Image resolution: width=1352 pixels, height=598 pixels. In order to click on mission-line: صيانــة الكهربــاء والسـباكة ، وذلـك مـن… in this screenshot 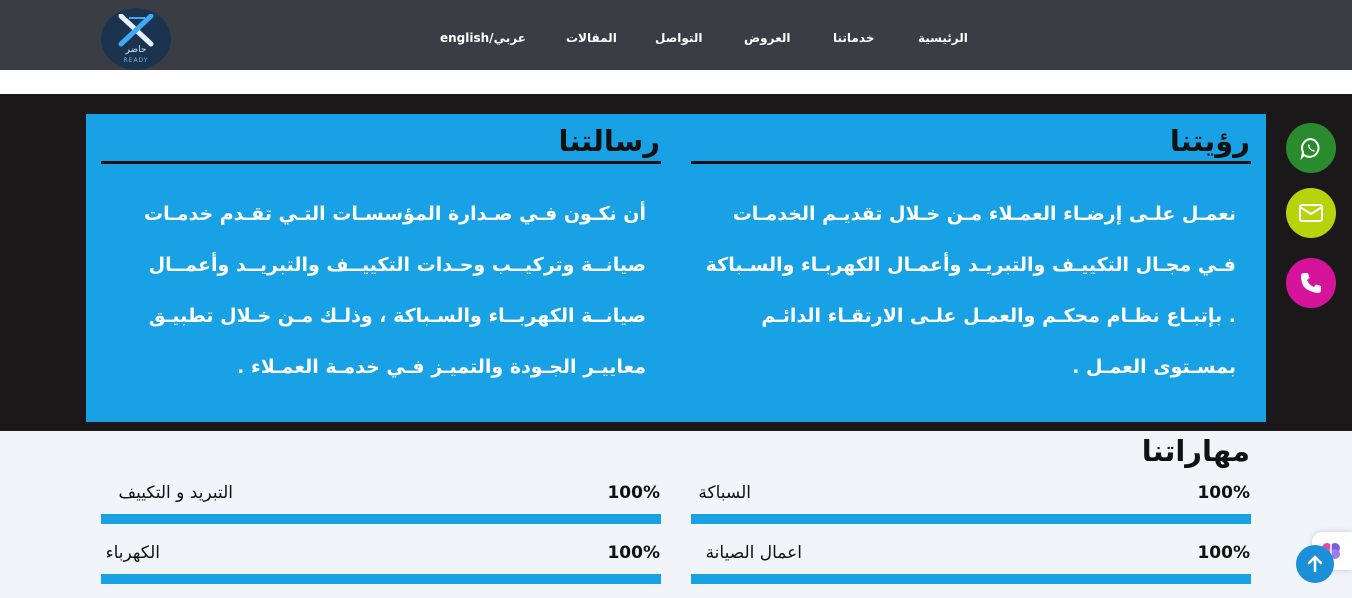, I will do `click(397, 316)`.